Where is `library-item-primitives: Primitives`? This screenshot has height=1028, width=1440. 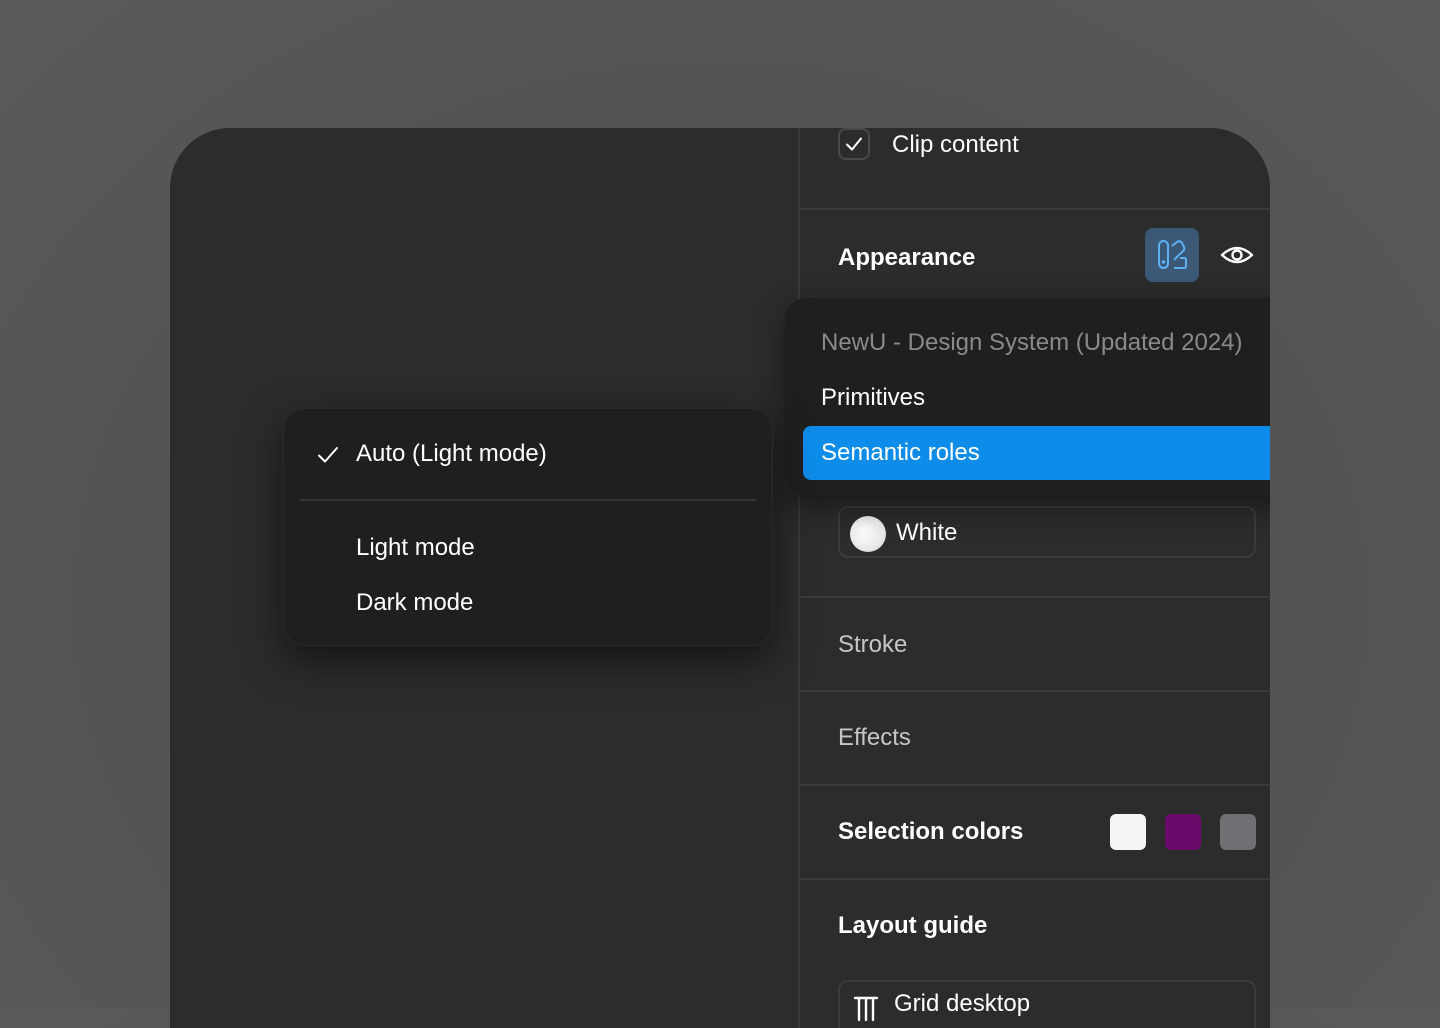
library-item-primitives: Primitives is located at coordinates (1036, 398).